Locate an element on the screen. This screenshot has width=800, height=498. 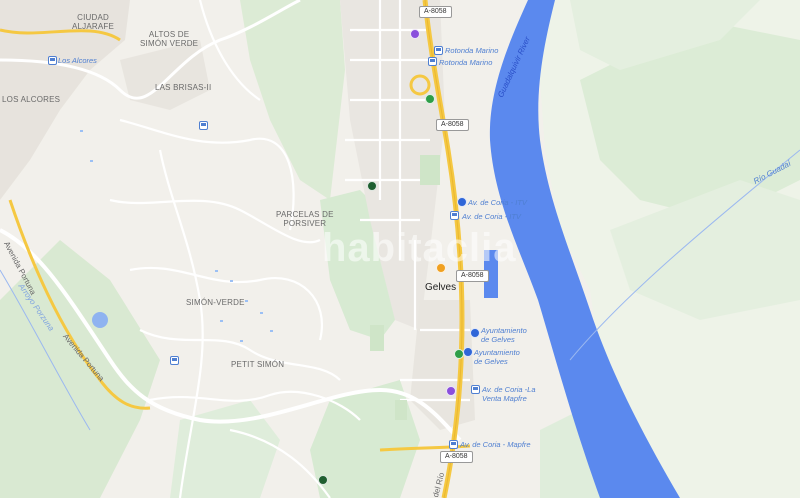
area-label-altos-simon-verde: ALTOS DE SIMÓN VERDE is located at coordinates (169, 39).